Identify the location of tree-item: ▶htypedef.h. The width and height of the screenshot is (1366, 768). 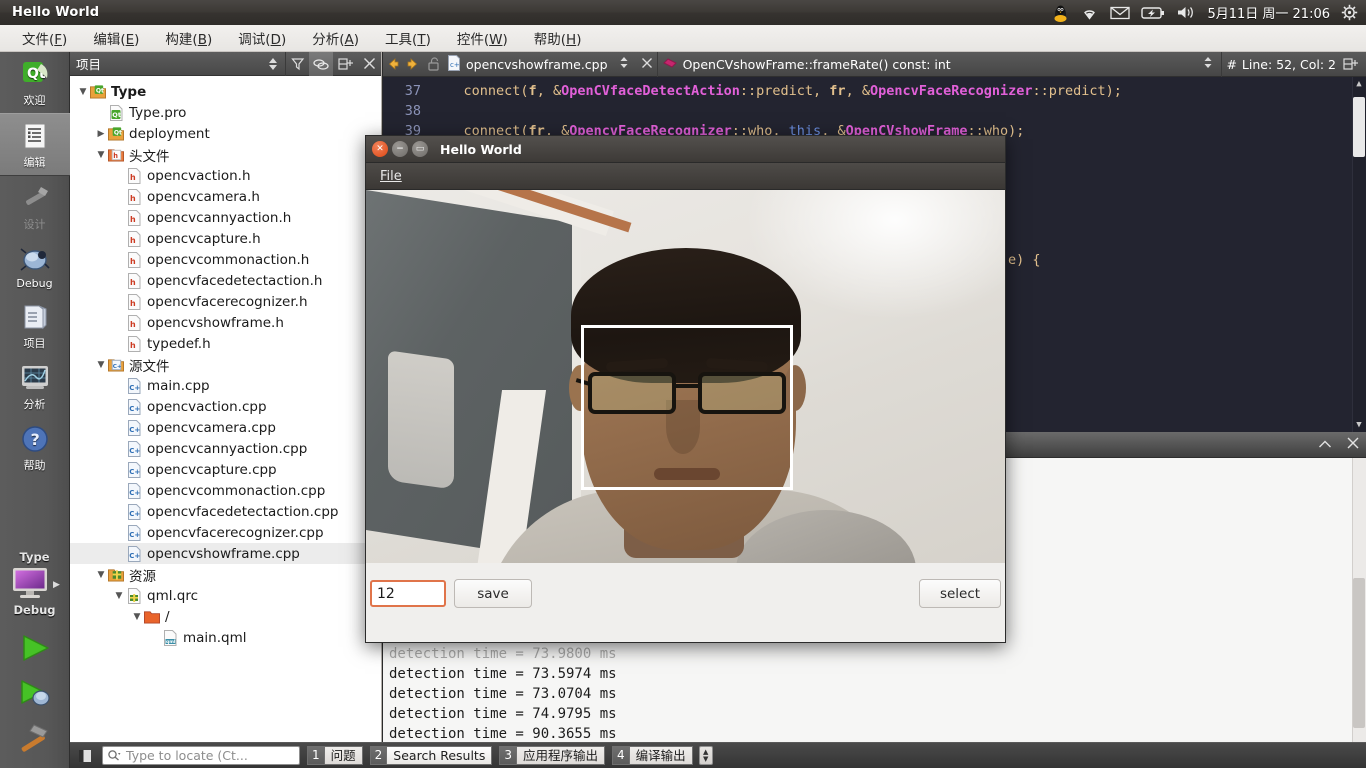
(225, 343).